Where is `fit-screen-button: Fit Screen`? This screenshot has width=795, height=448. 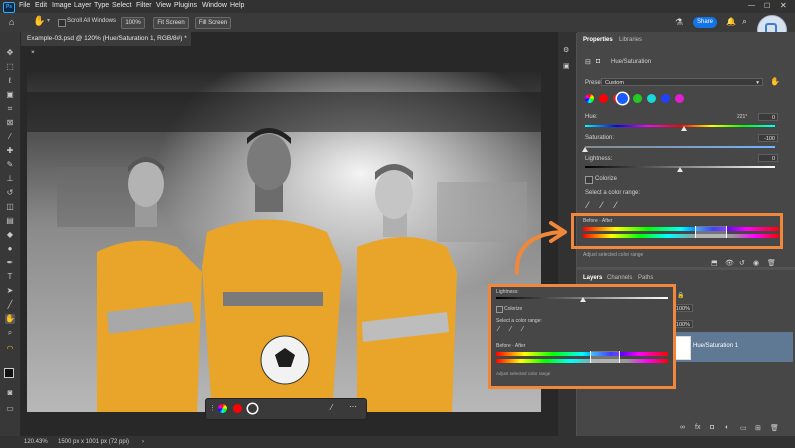
fit-screen-button: Fit Screen is located at coordinates (171, 23).